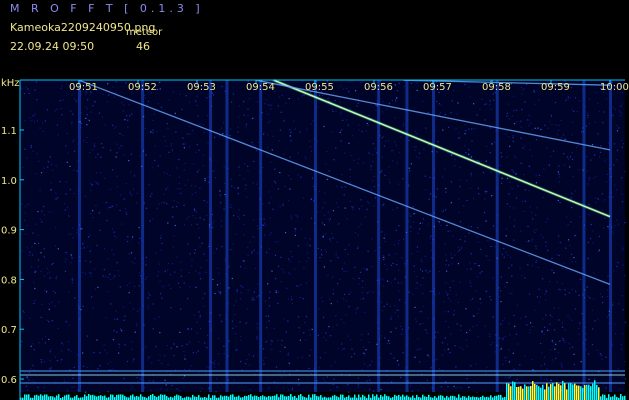 The image size is (629, 400). Describe the element at coordinates (83, 87) in the screenshot. I see `x-tick-label: 09:51` at that location.